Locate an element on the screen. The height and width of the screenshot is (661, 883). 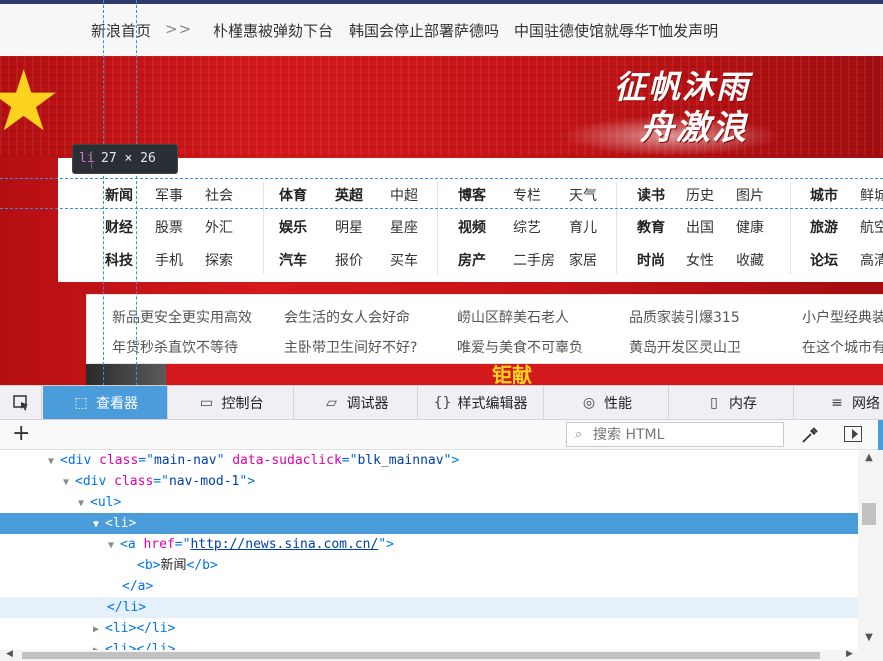
nav-link: 星座 is located at coordinates (404, 227).